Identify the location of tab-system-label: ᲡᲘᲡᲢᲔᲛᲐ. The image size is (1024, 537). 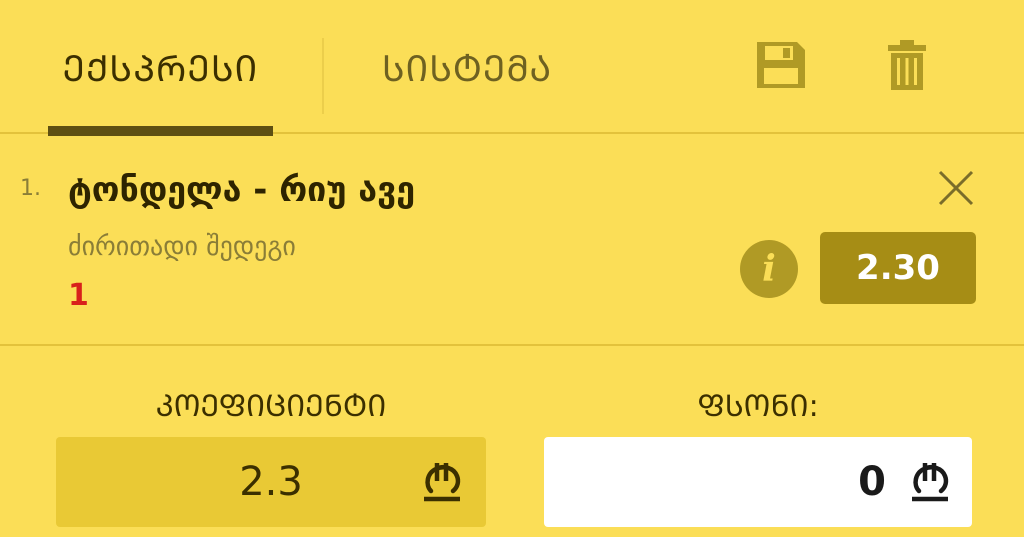
(467, 69).